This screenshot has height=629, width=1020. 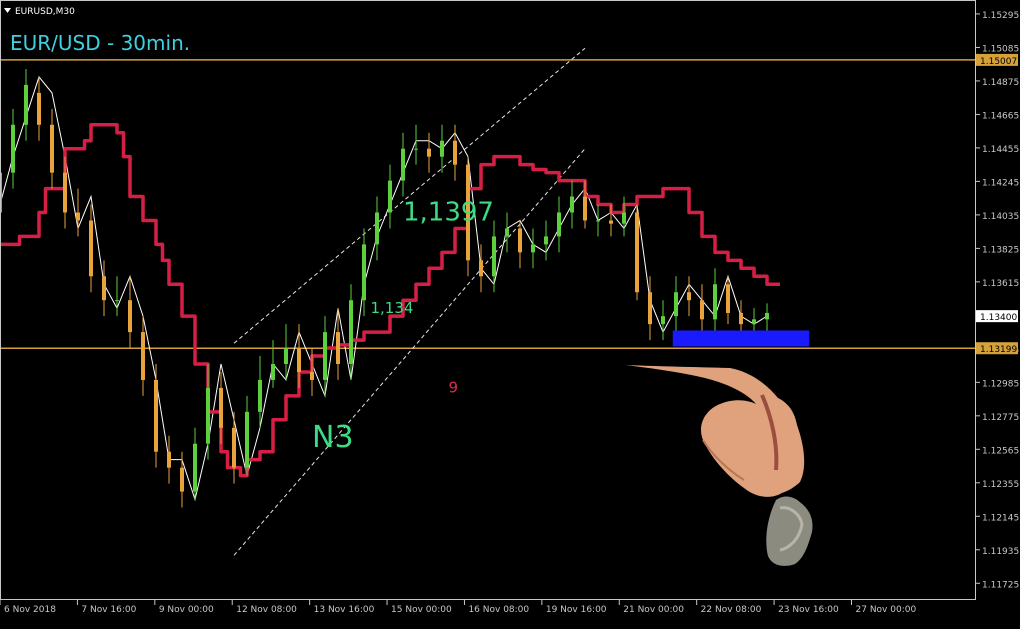 I want to click on x-tick-label: 16 Nov 08:00, so click(x=498, y=610).